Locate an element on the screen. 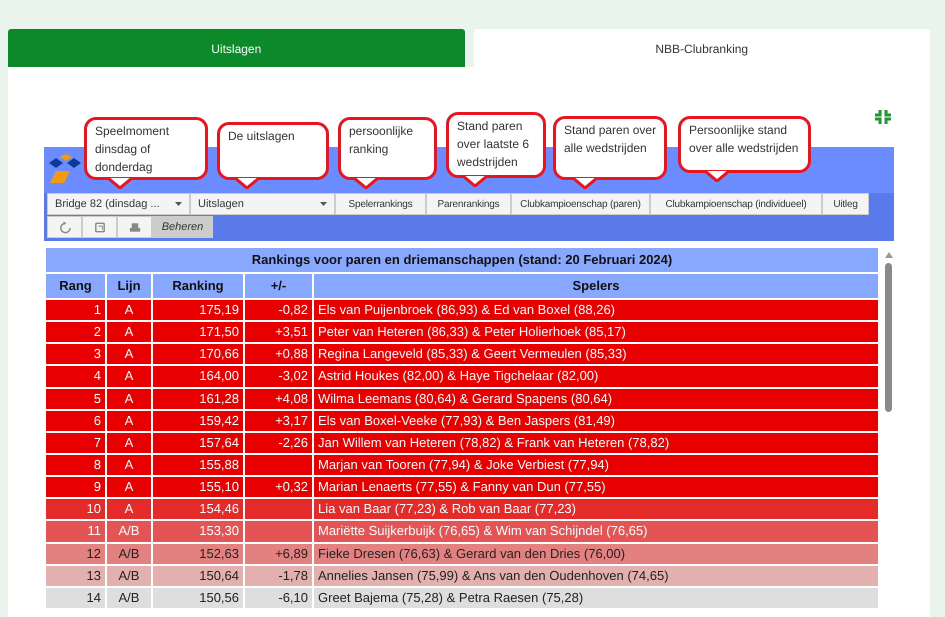 The width and height of the screenshot is (945, 617). nav-button: Uitleg is located at coordinates (845, 204).